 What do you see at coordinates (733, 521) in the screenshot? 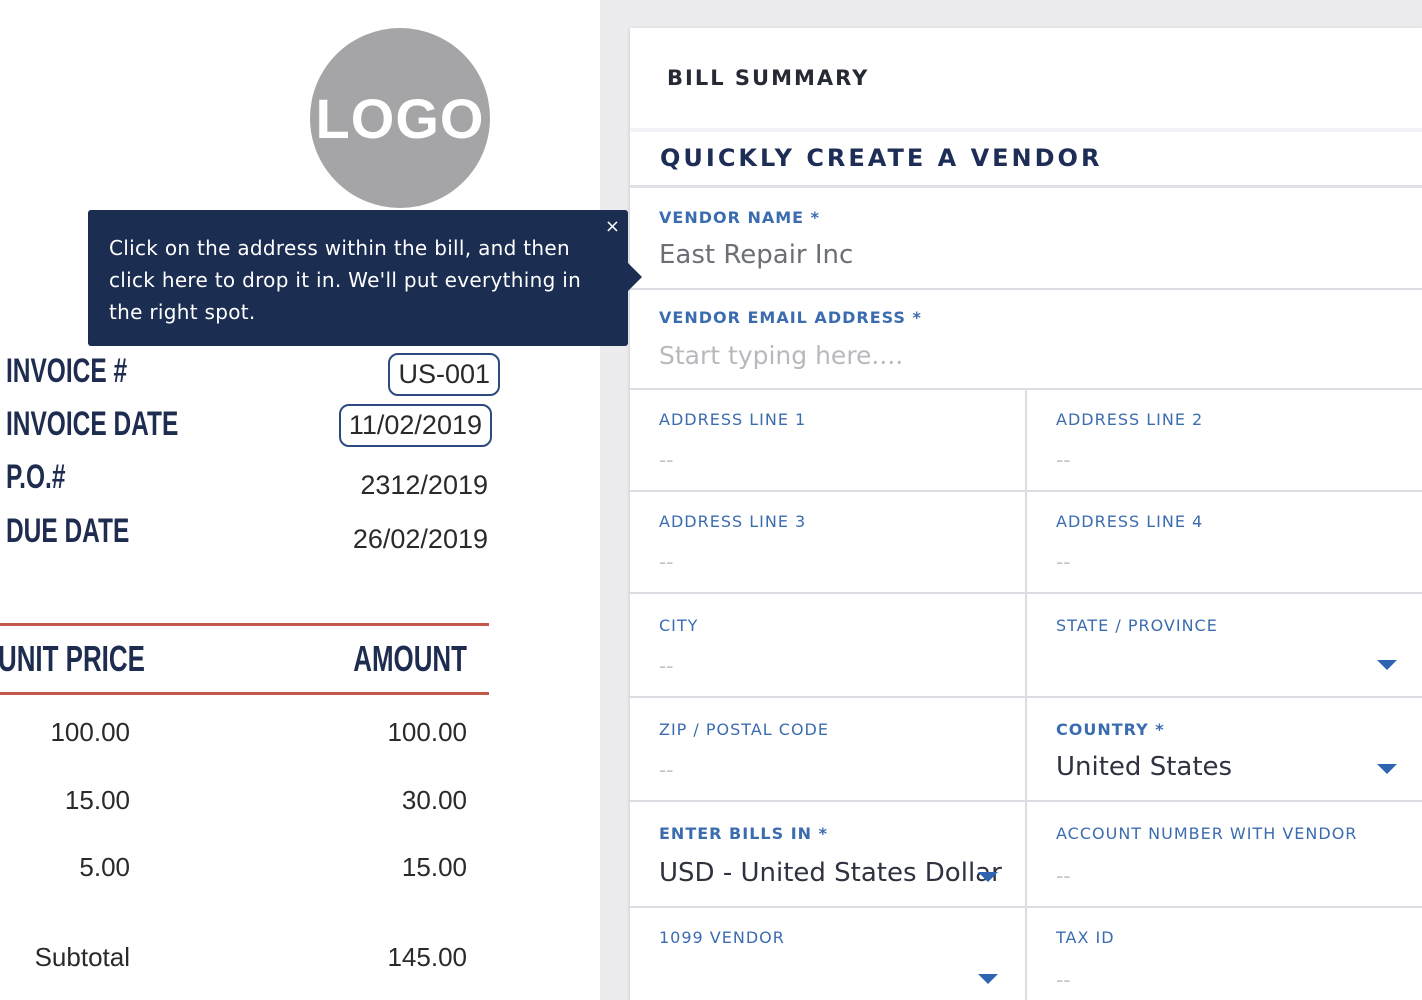
I see `address-line-3-label: ADDRESS LINE 3` at bounding box center [733, 521].